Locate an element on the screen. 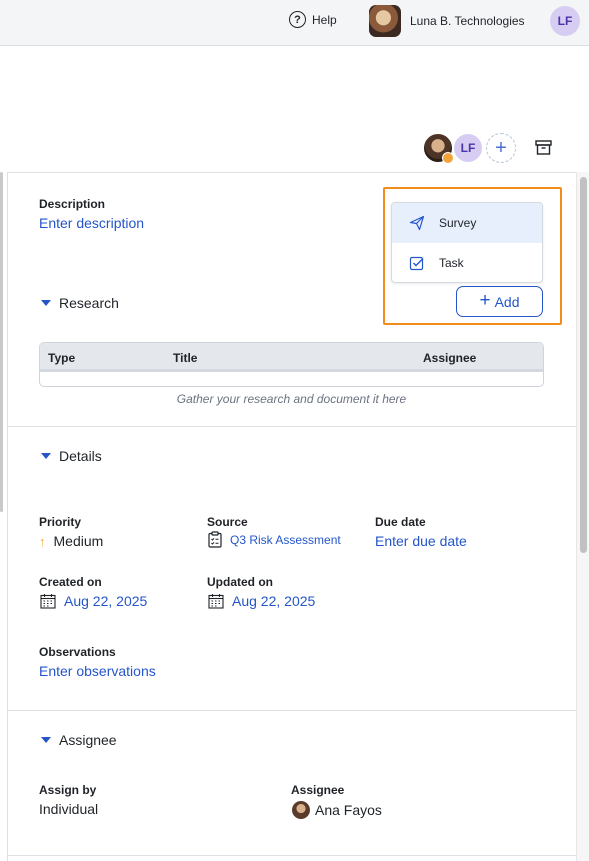  details-section-toggle: Details is located at coordinates (71, 456).